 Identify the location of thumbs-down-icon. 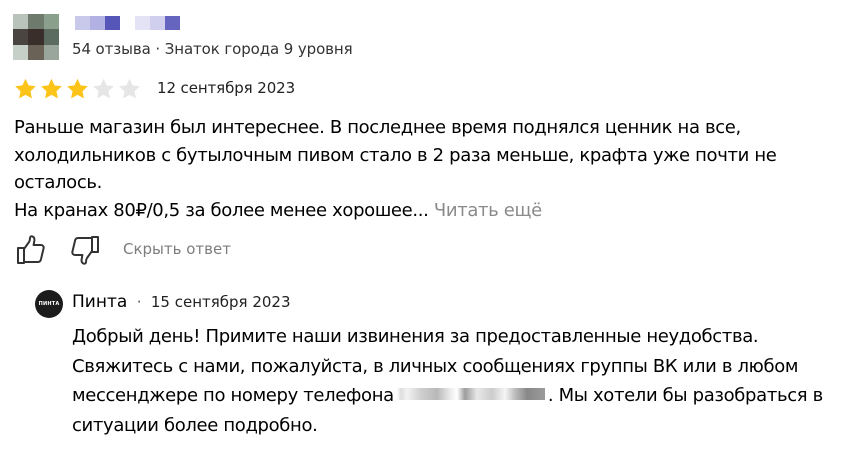
(85, 250).